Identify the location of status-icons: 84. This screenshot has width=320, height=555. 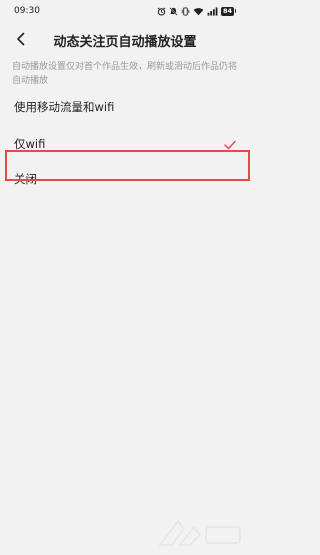
(196, 11).